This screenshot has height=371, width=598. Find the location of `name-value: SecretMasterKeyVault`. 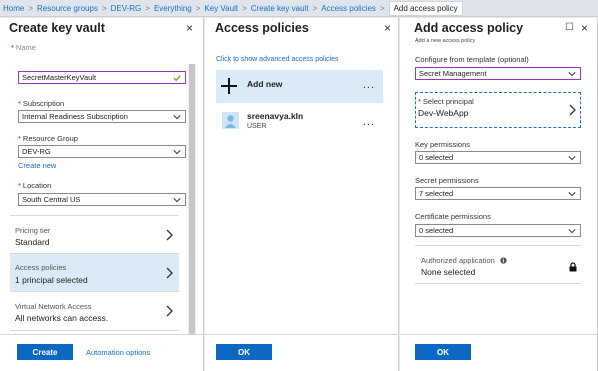

name-value: SecretMasterKeyVault is located at coordinates (59, 77).